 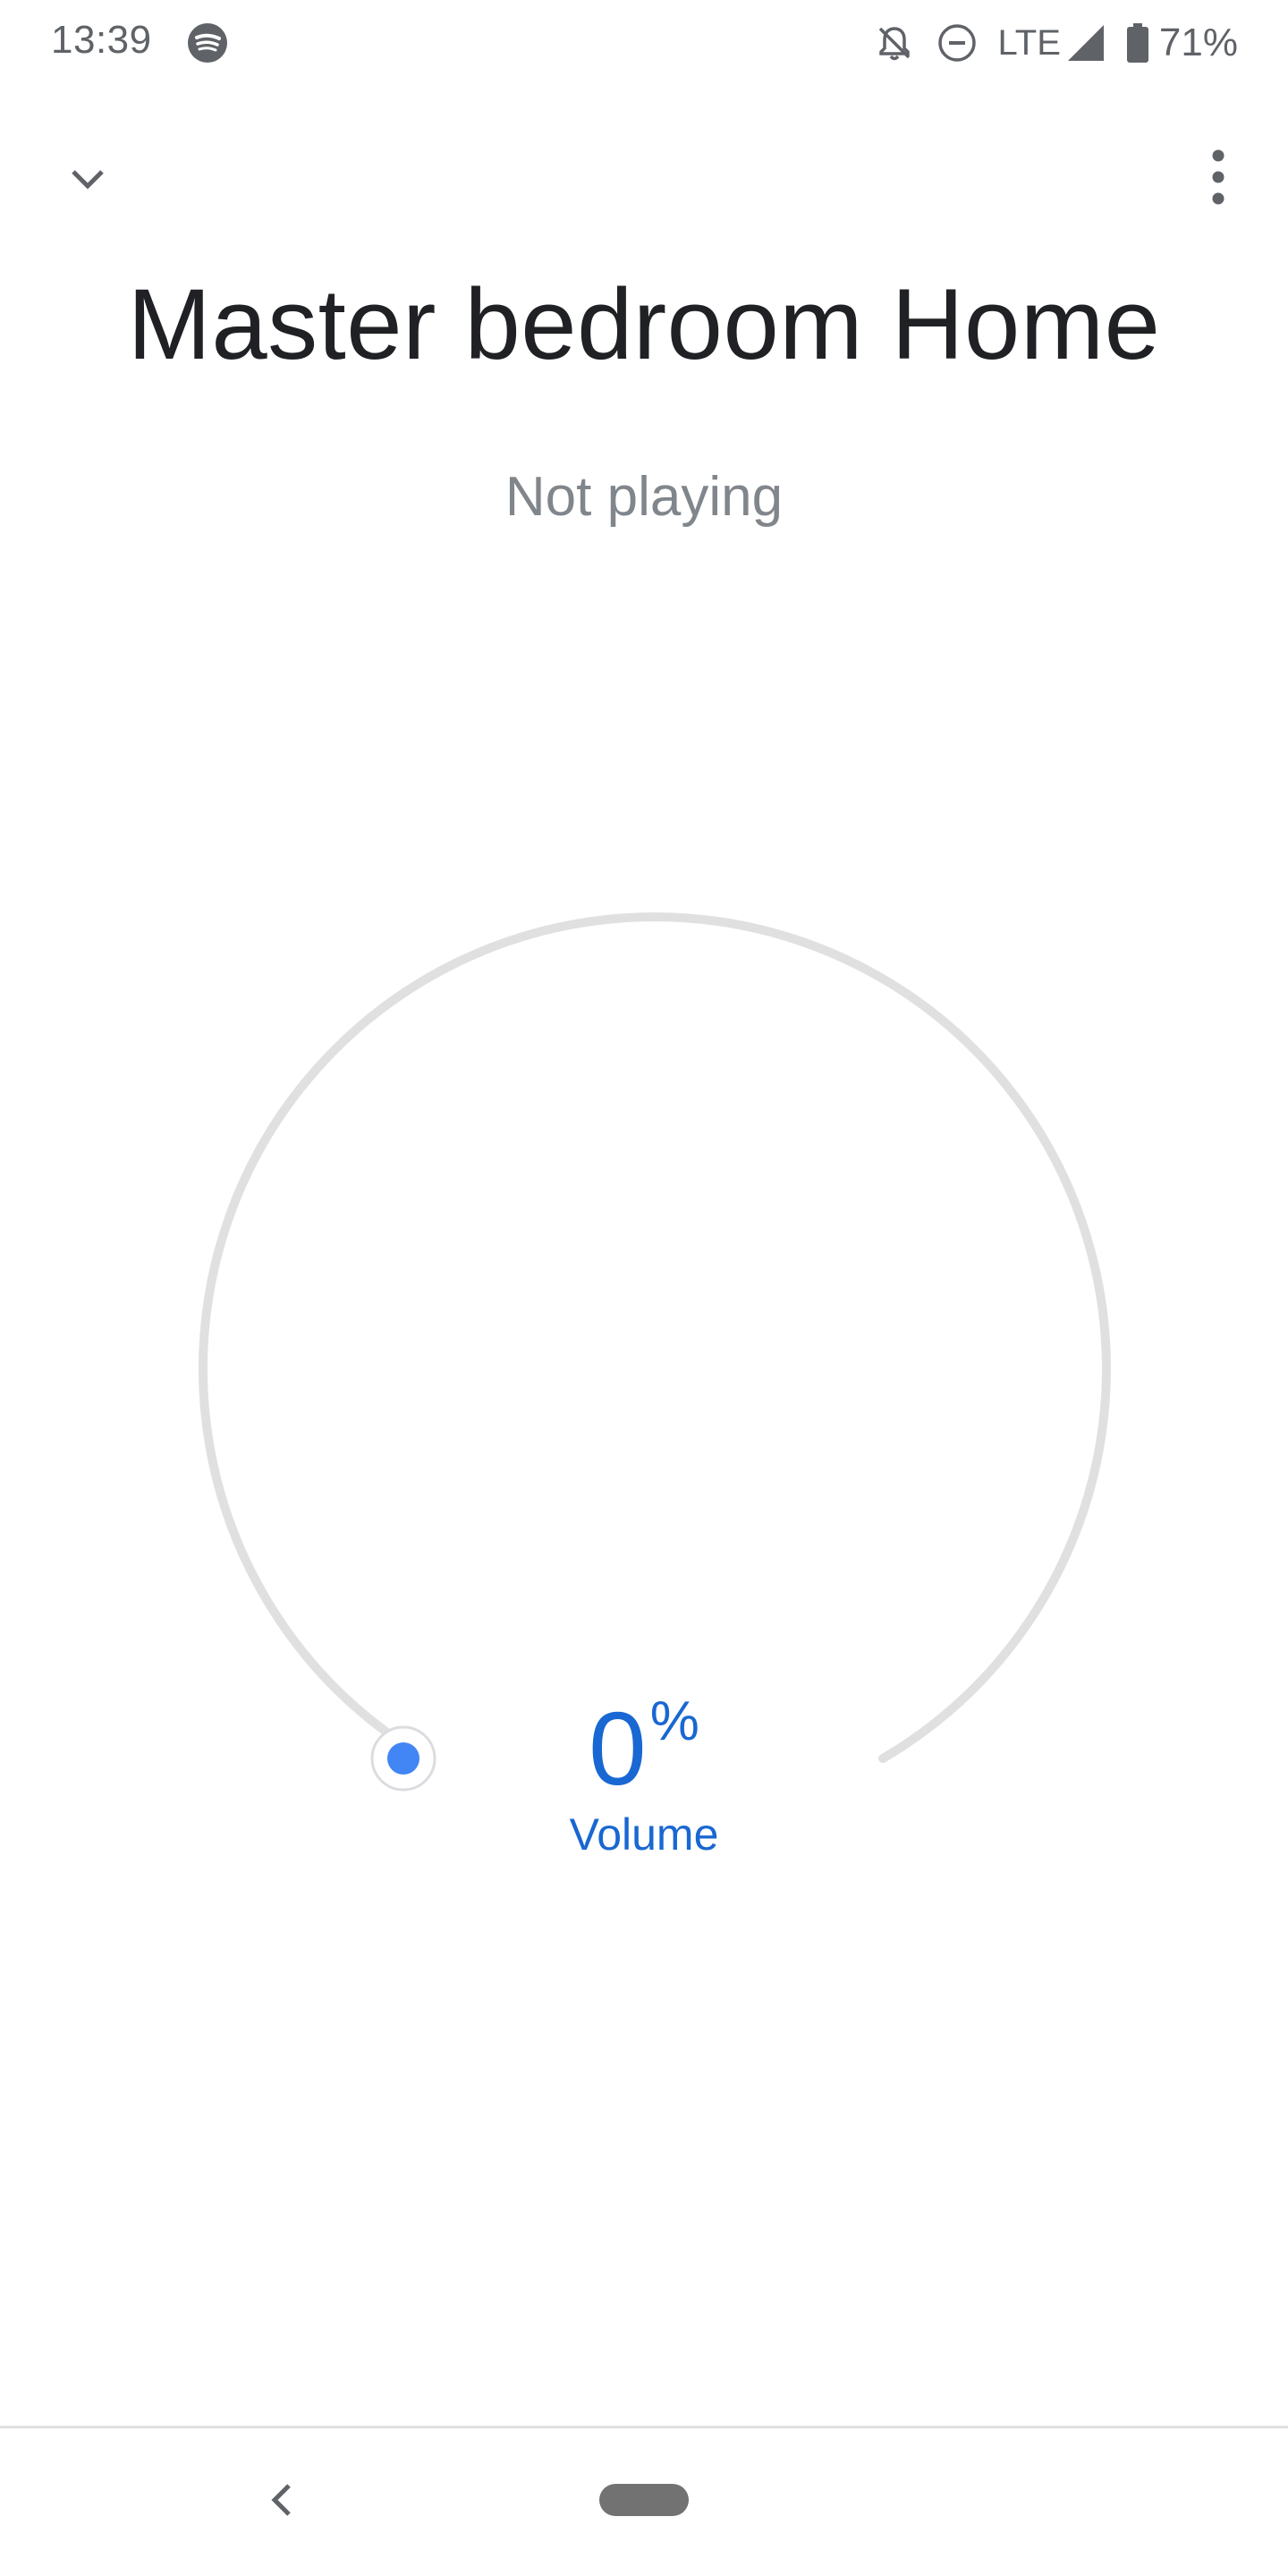 I want to click on volume-label: Volume, so click(x=644, y=1834).